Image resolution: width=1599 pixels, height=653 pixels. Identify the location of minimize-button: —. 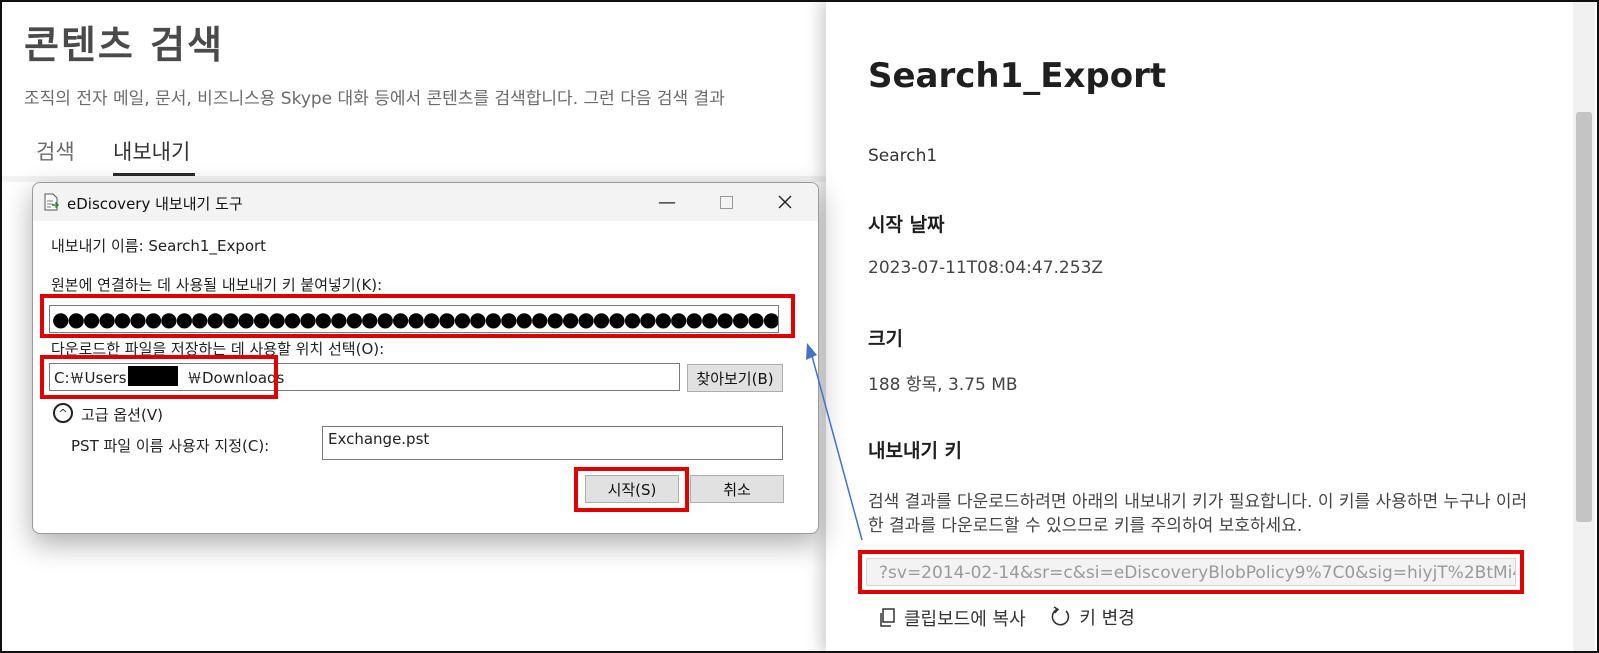
(667, 202).